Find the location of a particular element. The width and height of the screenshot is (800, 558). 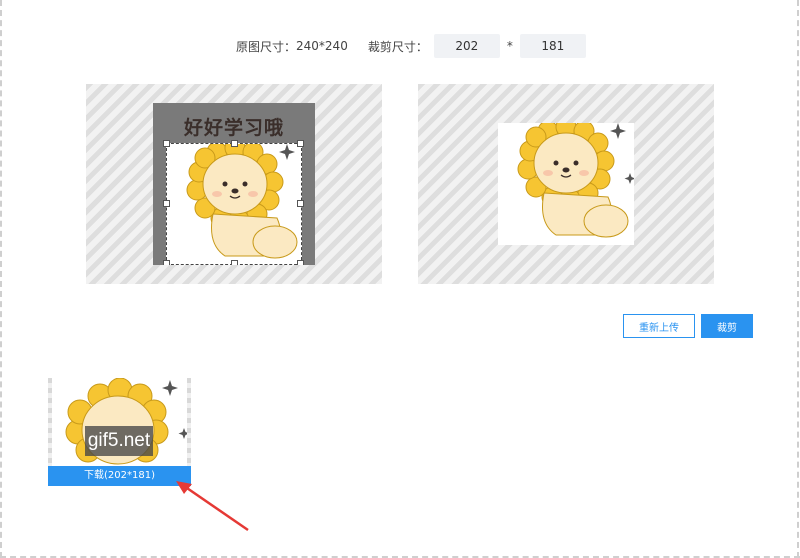

watermark-text: gif5.net is located at coordinates (119, 441).